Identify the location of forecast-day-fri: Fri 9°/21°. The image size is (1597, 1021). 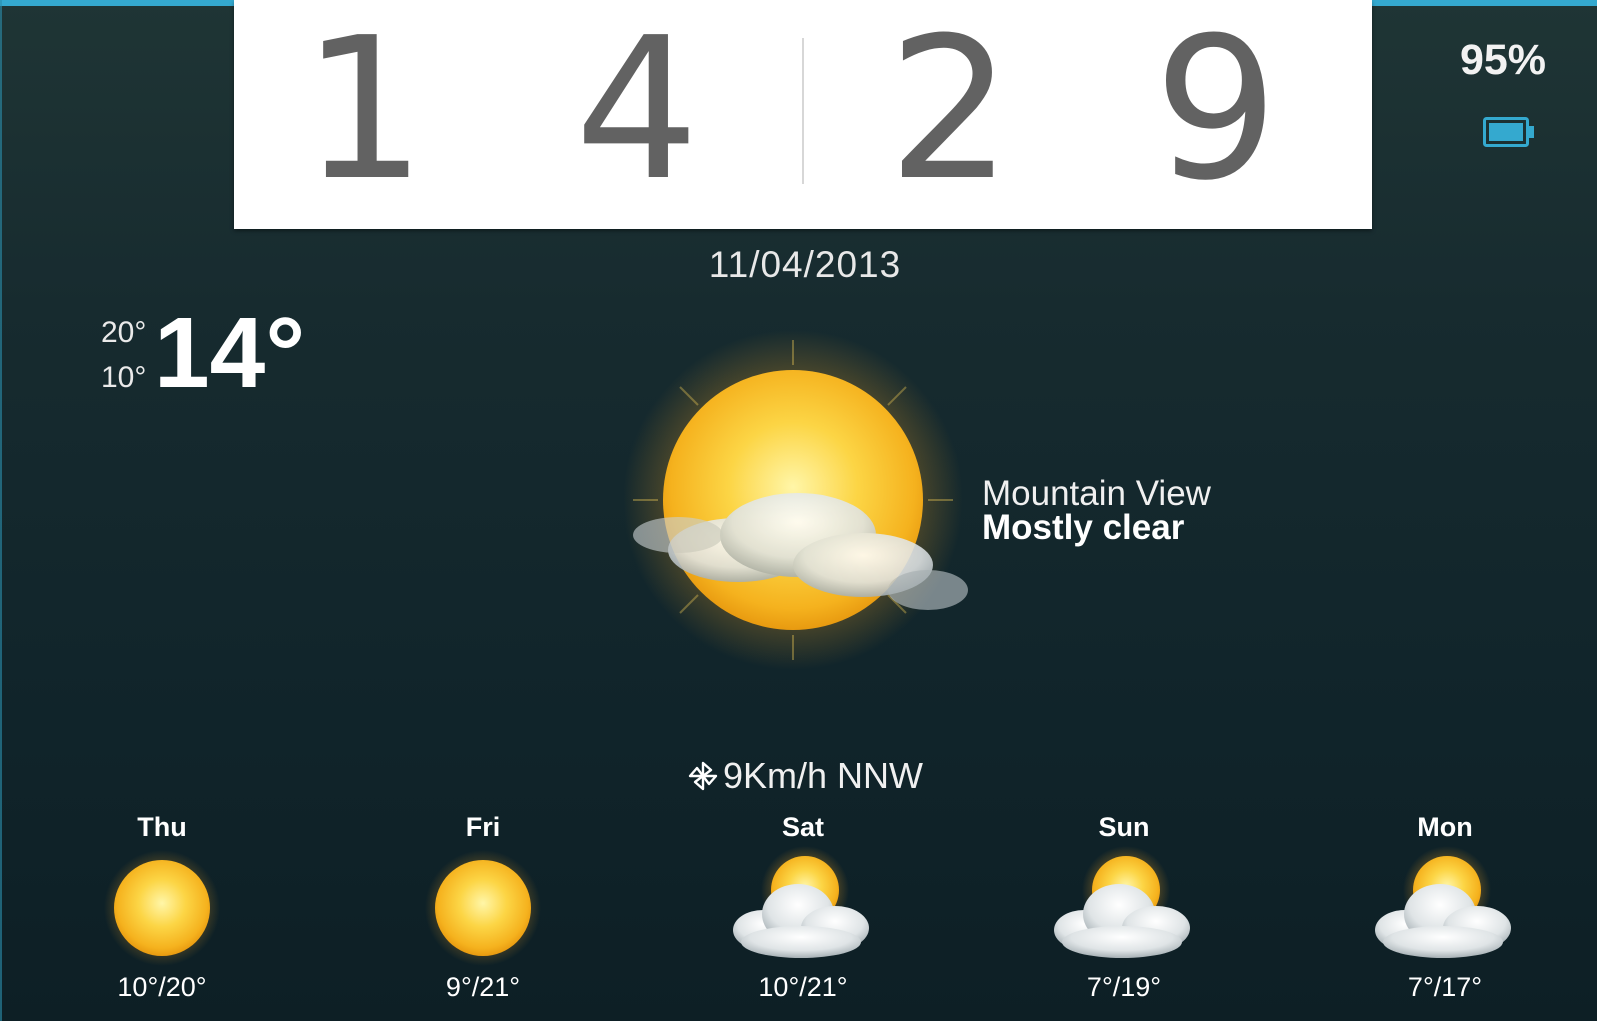
(483, 912).